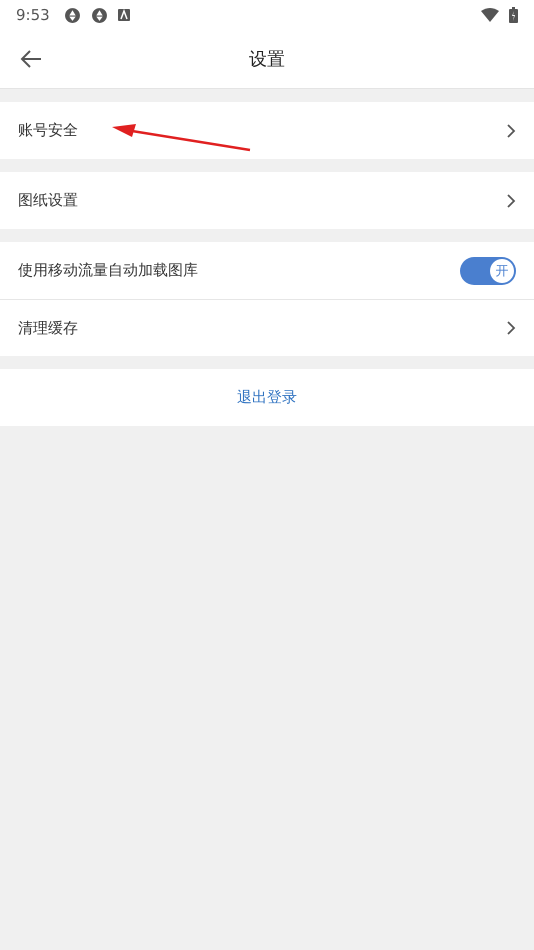  What do you see at coordinates (33, 15) in the screenshot?
I see `status-time: 9:53` at bounding box center [33, 15].